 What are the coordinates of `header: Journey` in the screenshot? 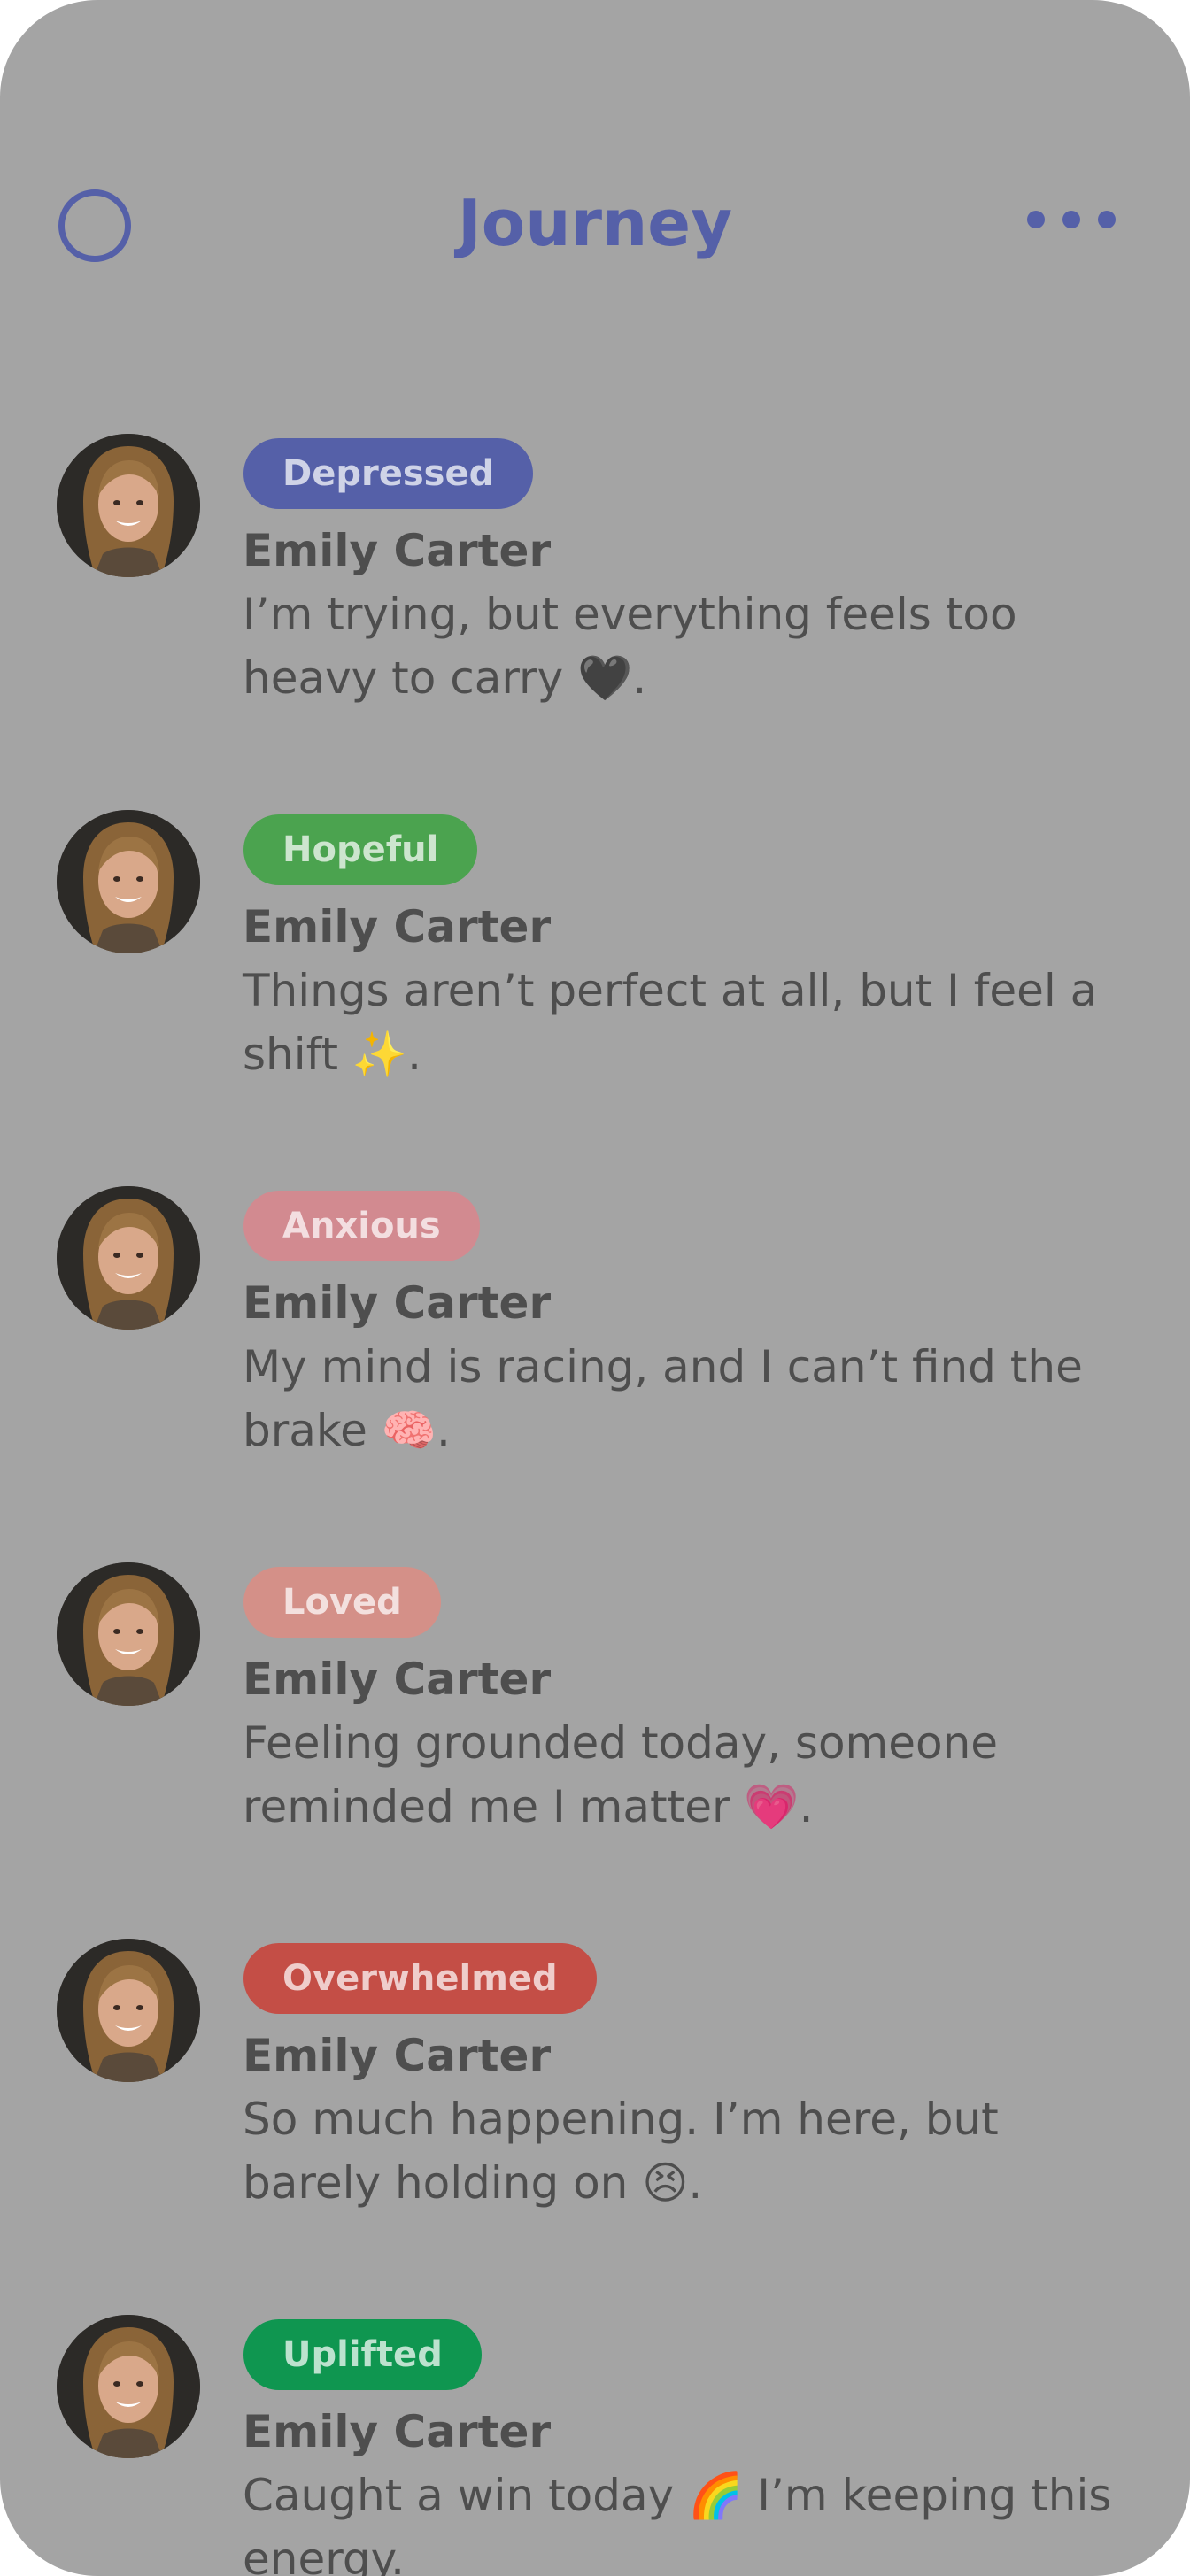 It's located at (595, 225).